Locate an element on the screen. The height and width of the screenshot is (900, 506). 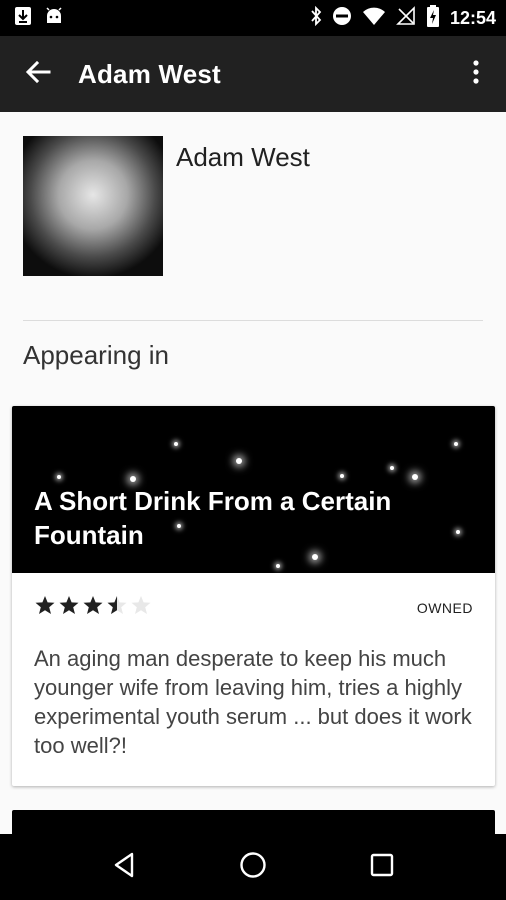
card-title: A Short Drink From a Certain Fountain is located at coordinates (213, 518).